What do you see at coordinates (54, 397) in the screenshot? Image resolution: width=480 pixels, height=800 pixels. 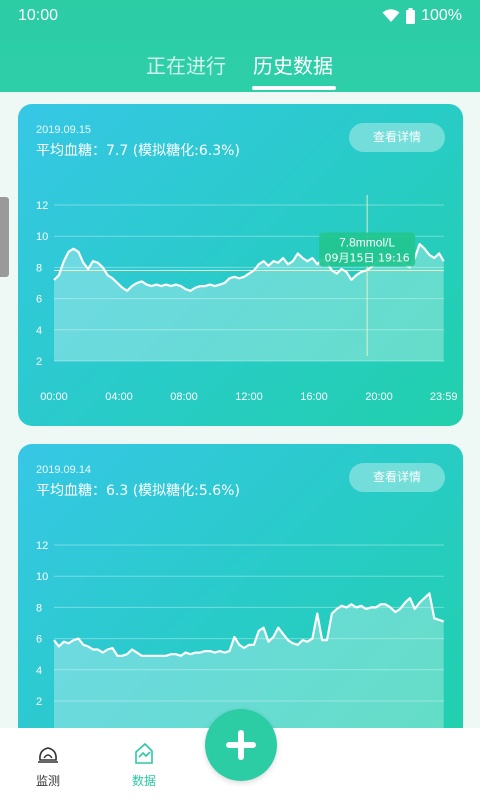 I see `x-tick-label: 00:00` at bounding box center [54, 397].